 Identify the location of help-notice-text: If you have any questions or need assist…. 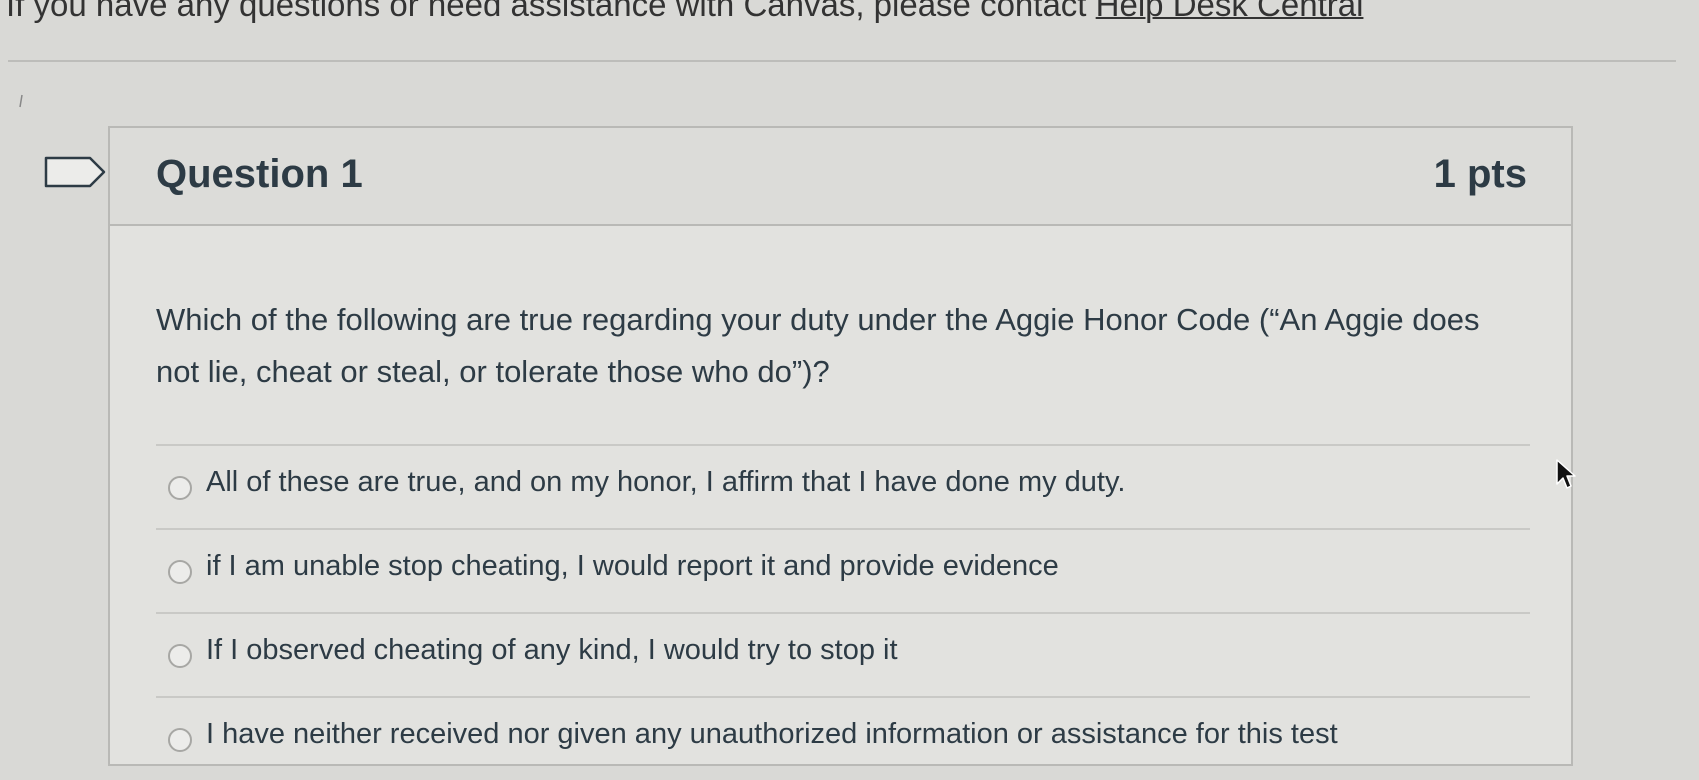
(546, 11).